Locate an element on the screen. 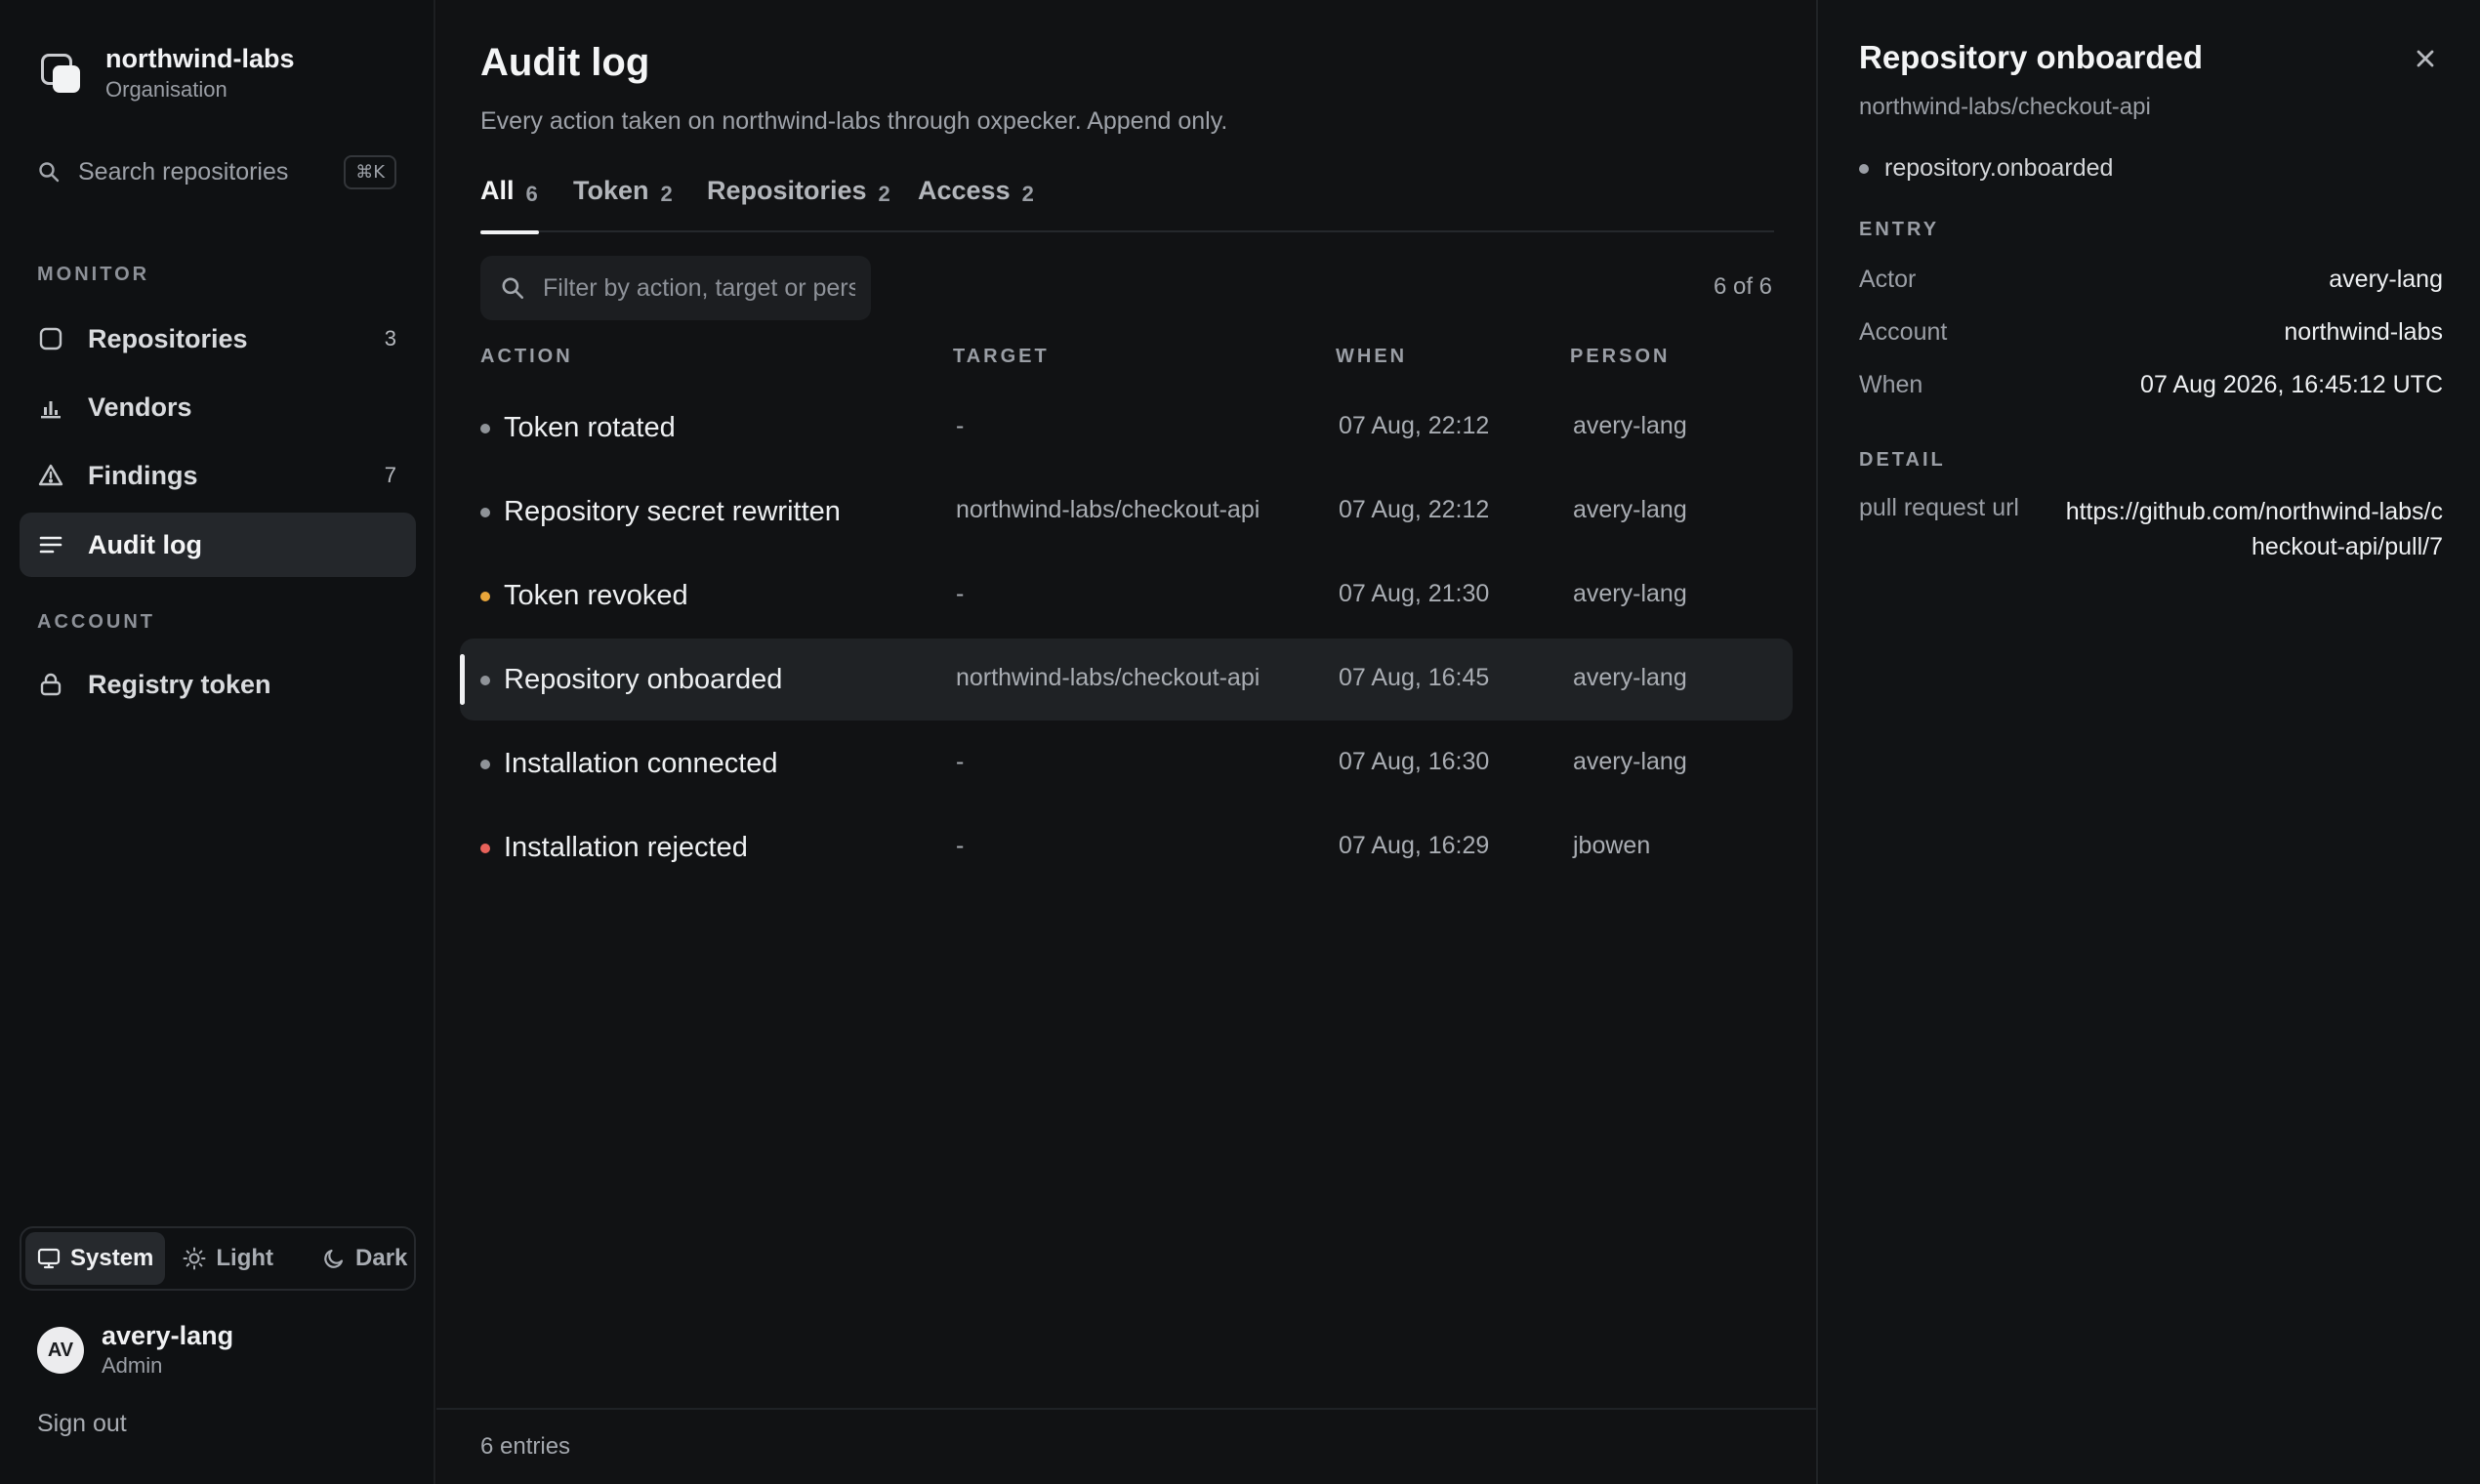 The width and height of the screenshot is (2480, 1484). tab-count: 6 is located at coordinates (531, 194).